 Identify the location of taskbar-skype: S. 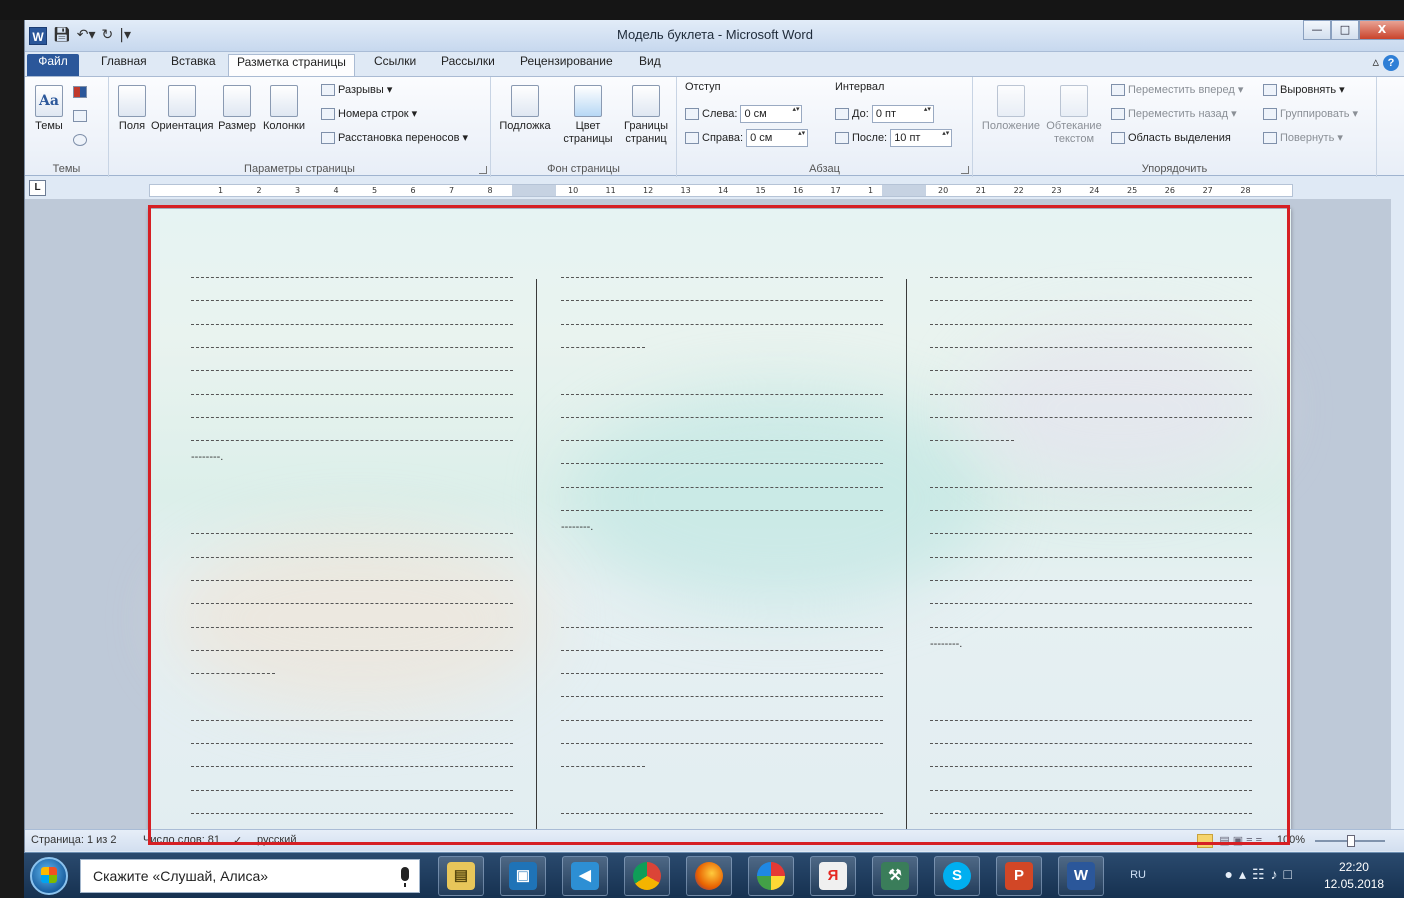
(957, 876).